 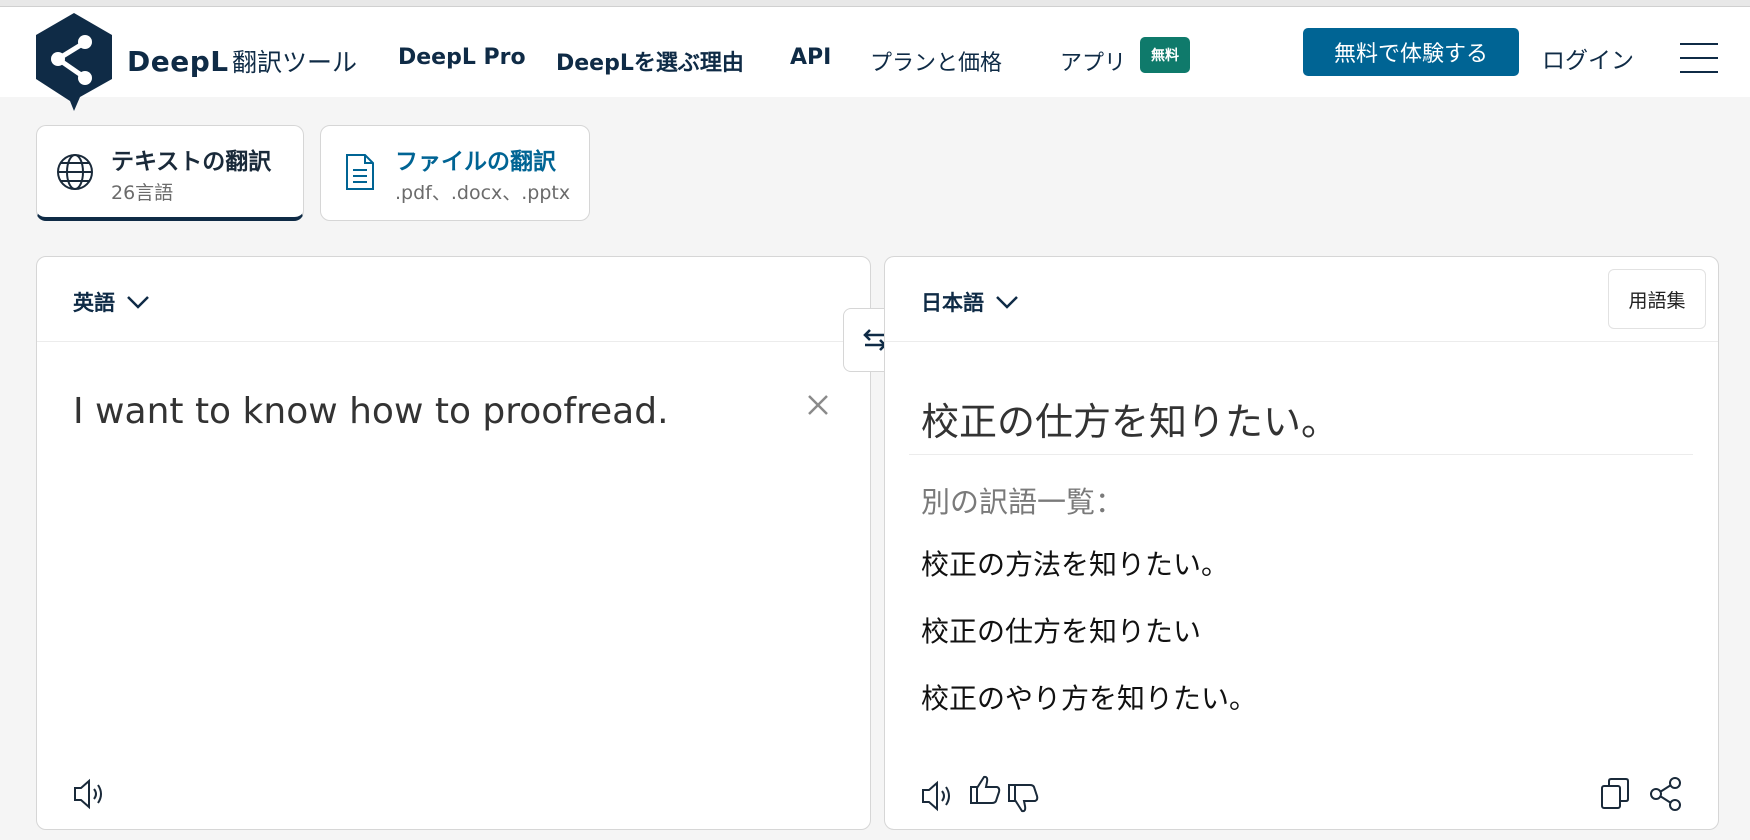 I want to click on browser-top-edge, so click(x=875, y=3).